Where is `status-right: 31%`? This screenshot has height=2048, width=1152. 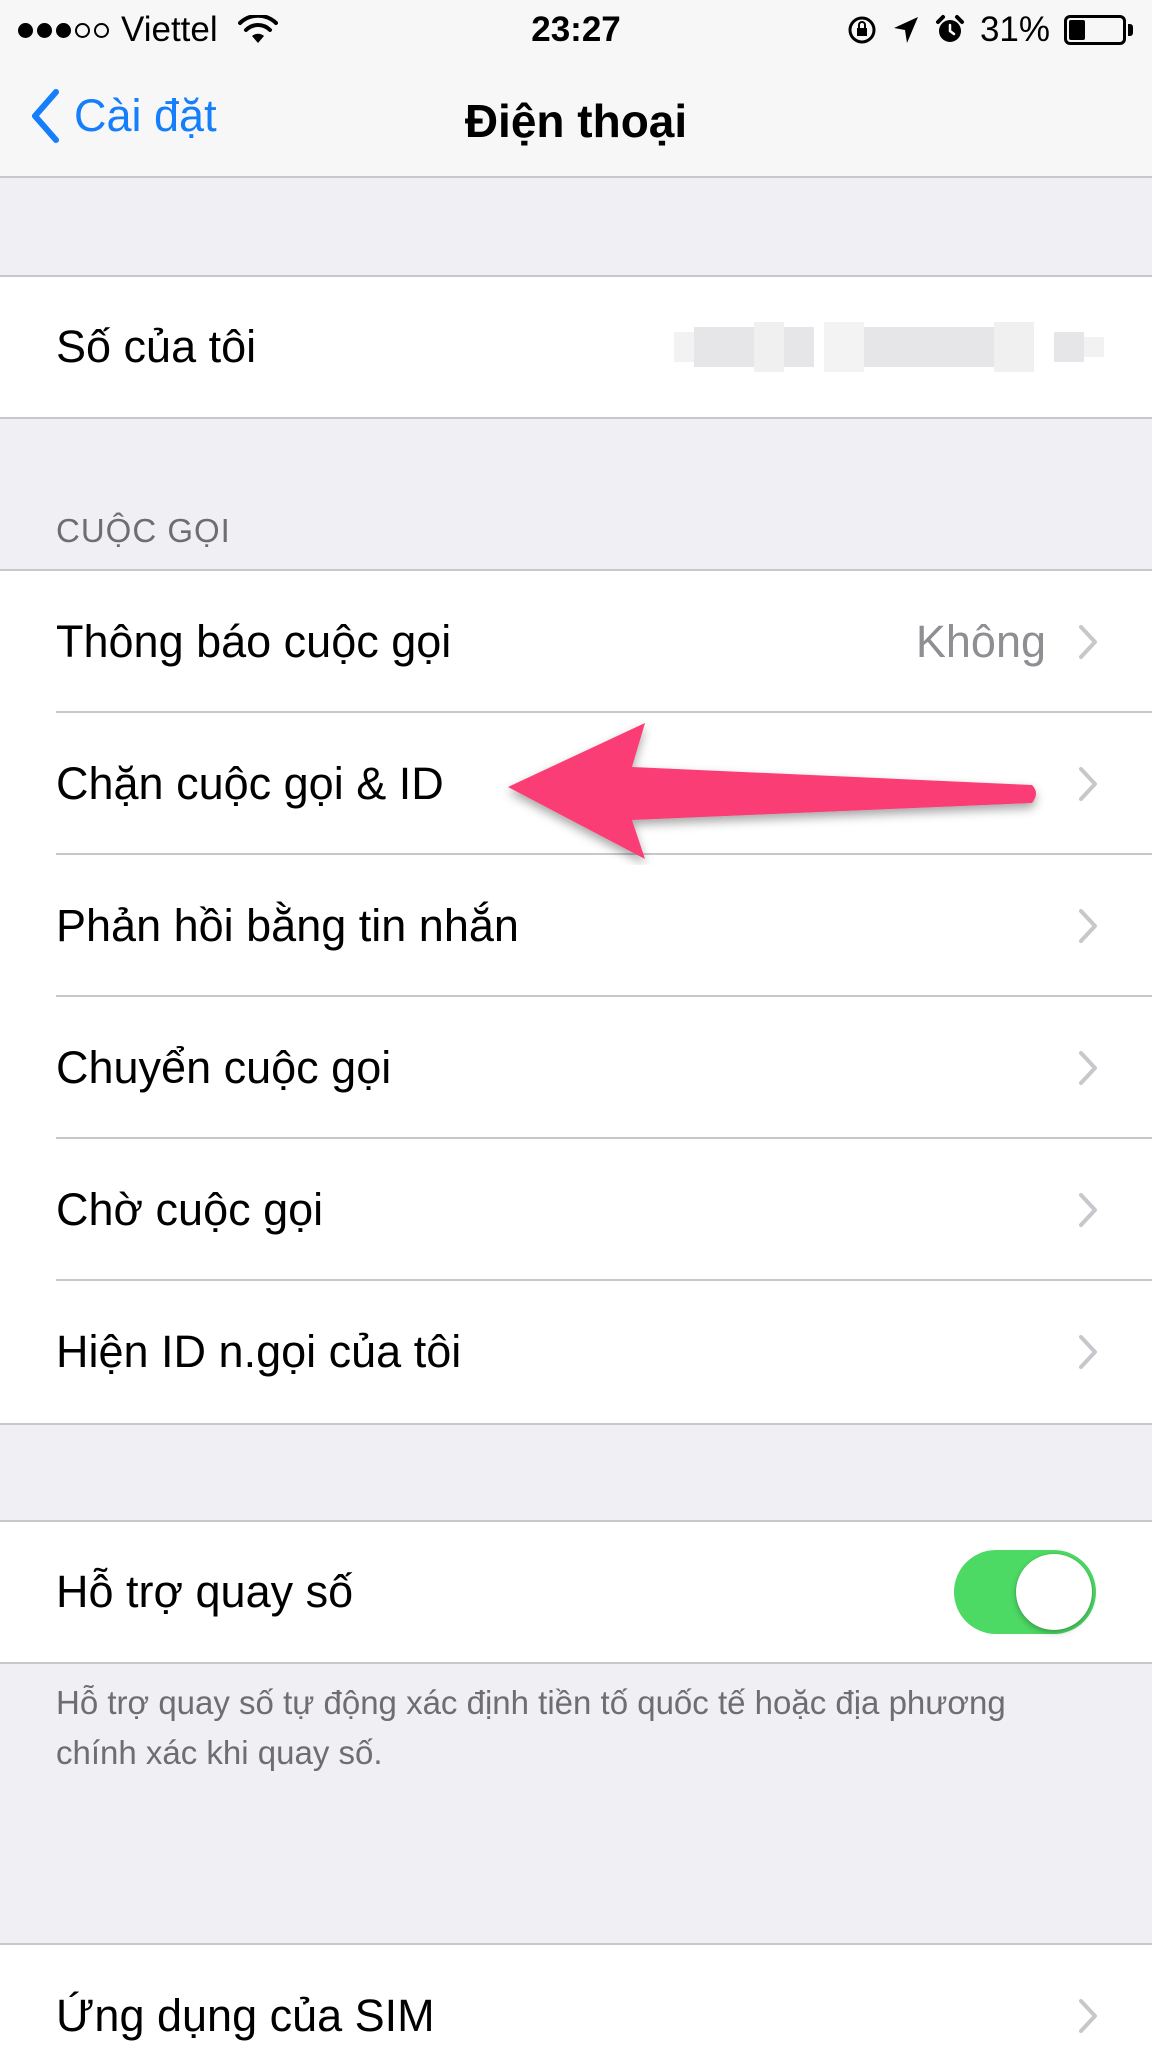
status-right: 31% is located at coordinates (990, 30).